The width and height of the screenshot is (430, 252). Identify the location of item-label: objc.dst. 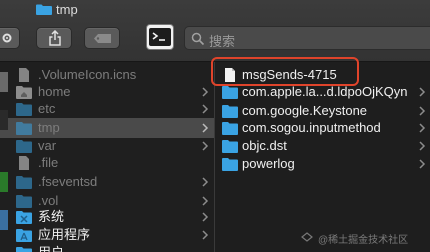
(264, 145).